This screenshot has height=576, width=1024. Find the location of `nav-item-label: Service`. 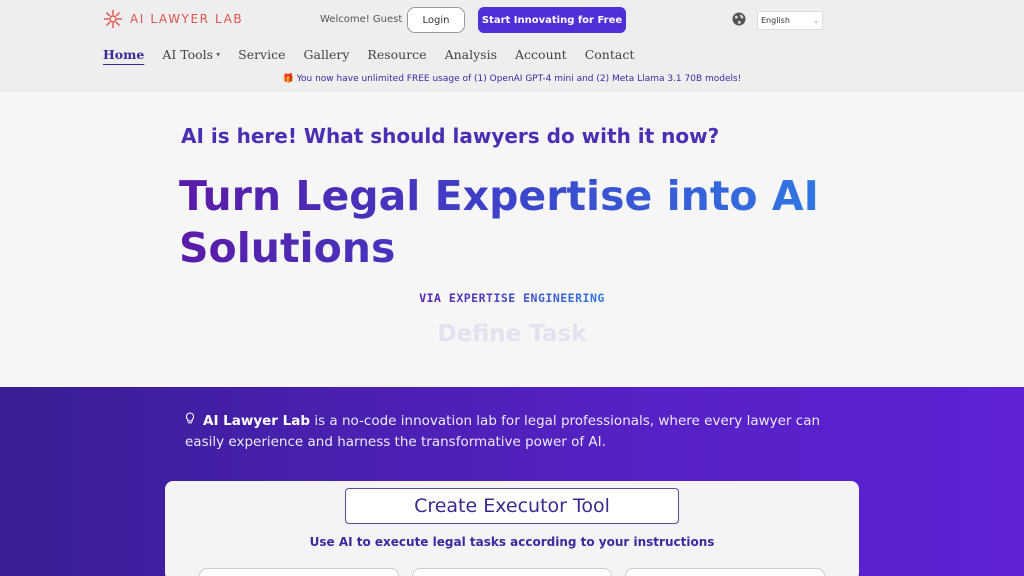

nav-item-label: Service is located at coordinates (262, 54).